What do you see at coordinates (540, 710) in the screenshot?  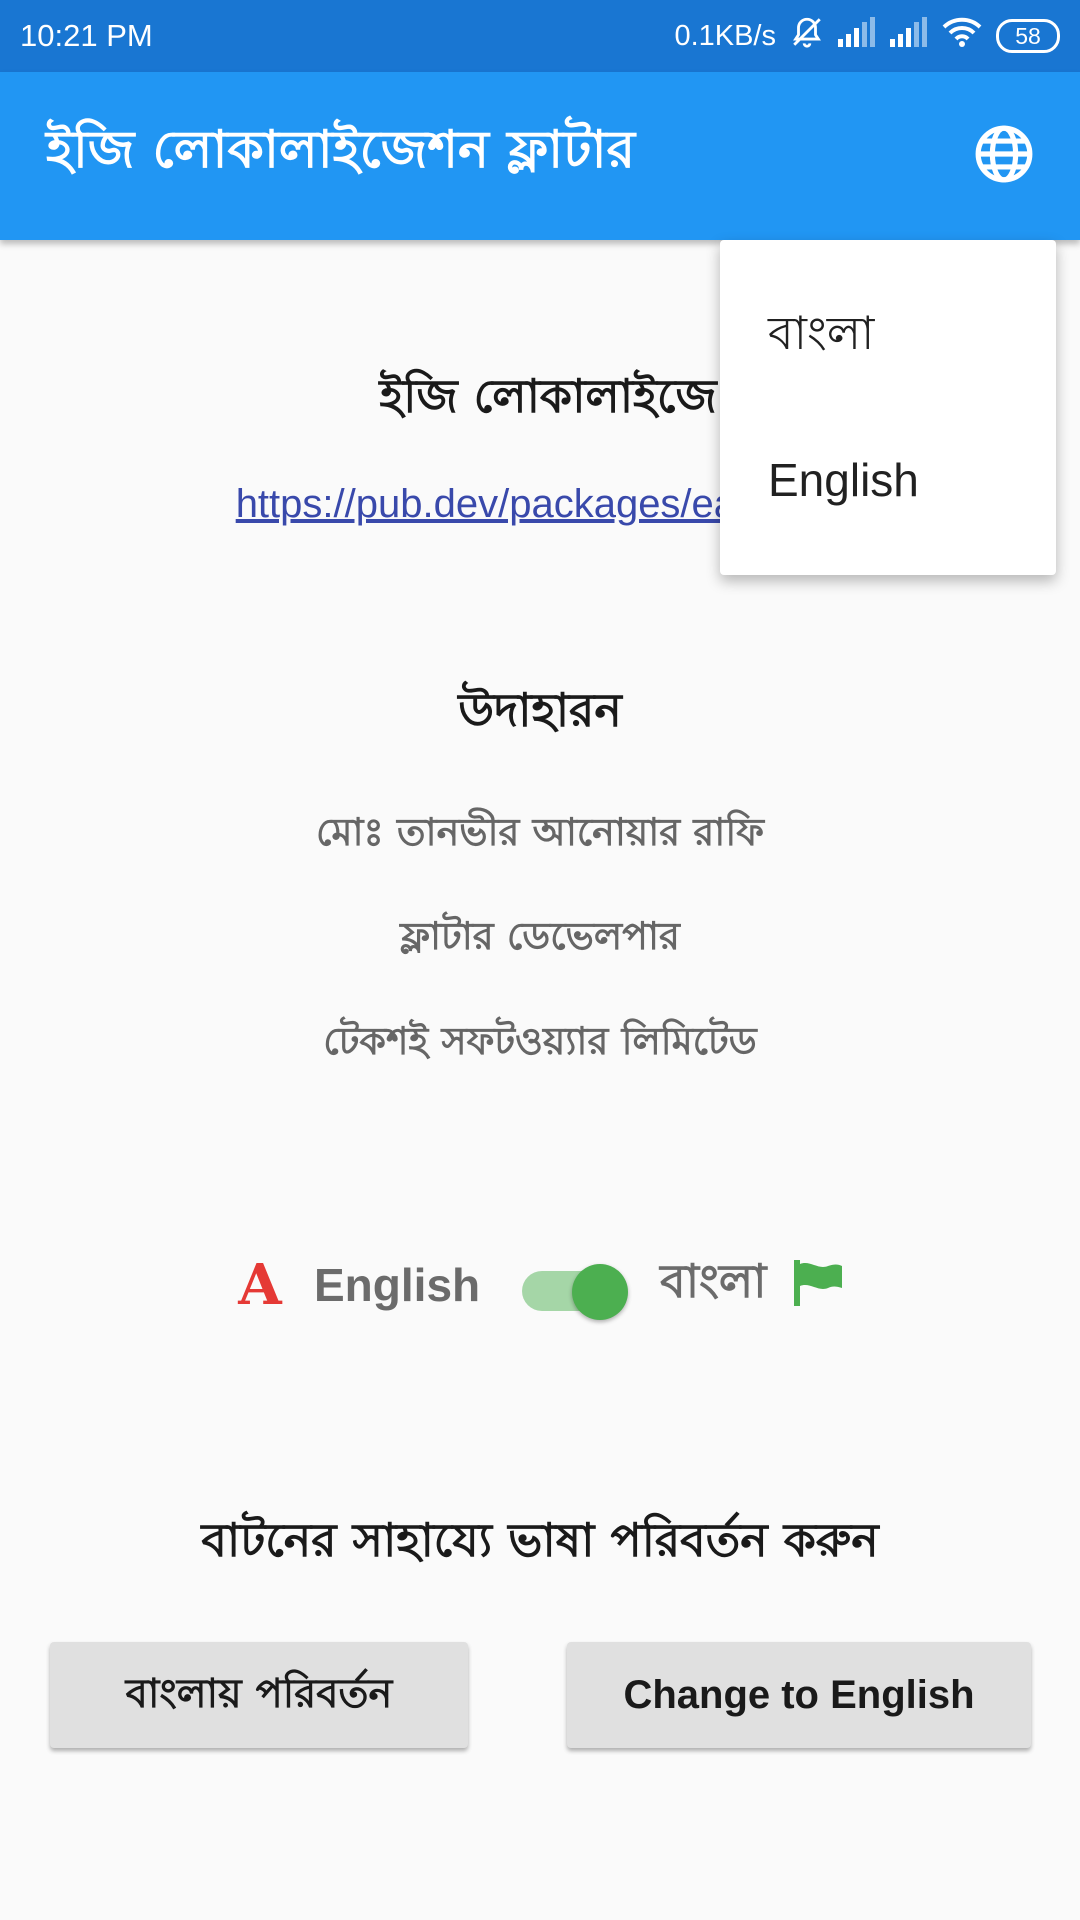 I see `example-heading: উদাহারন` at bounding box center [540, 710].